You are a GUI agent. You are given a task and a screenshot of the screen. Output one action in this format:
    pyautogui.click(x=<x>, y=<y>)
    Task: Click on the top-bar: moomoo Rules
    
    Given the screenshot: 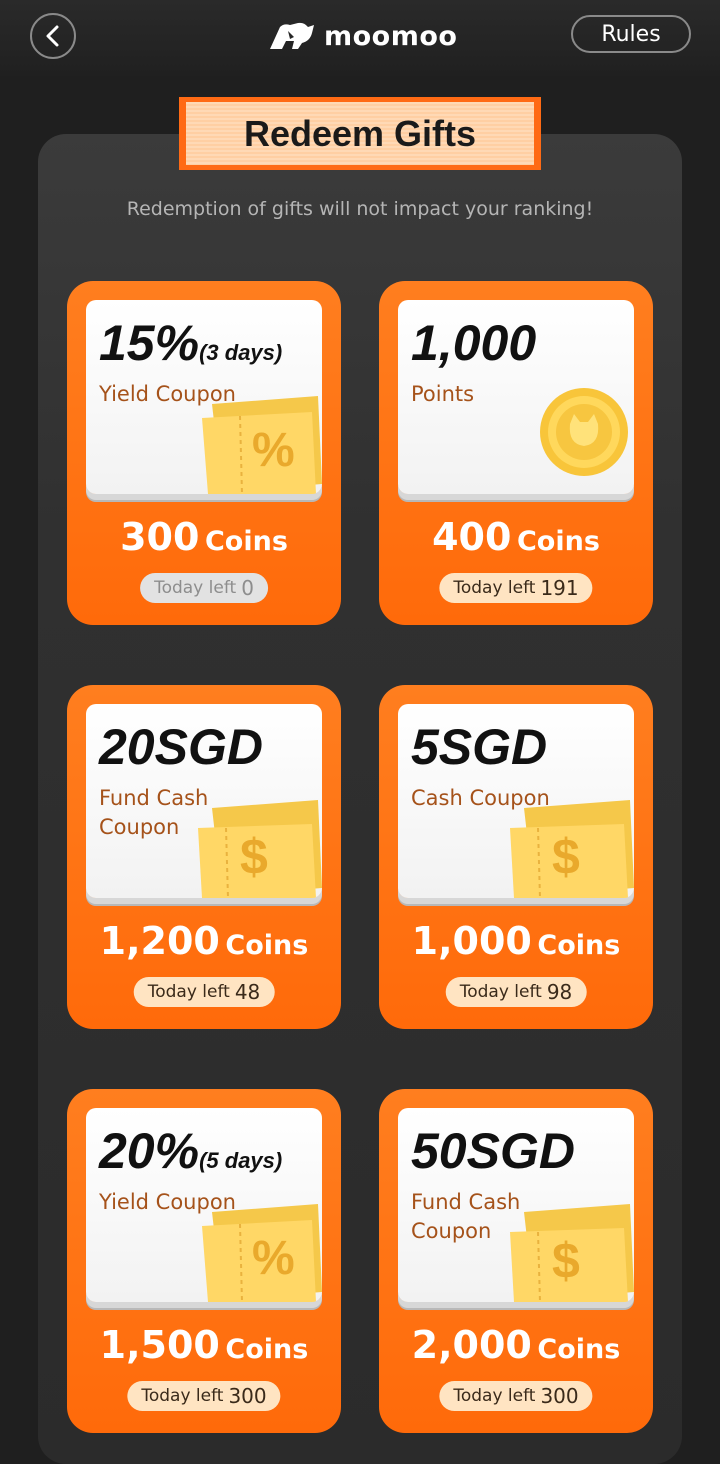 What is the action you would take?
    pyautogui.click(x=360, y=38)
    